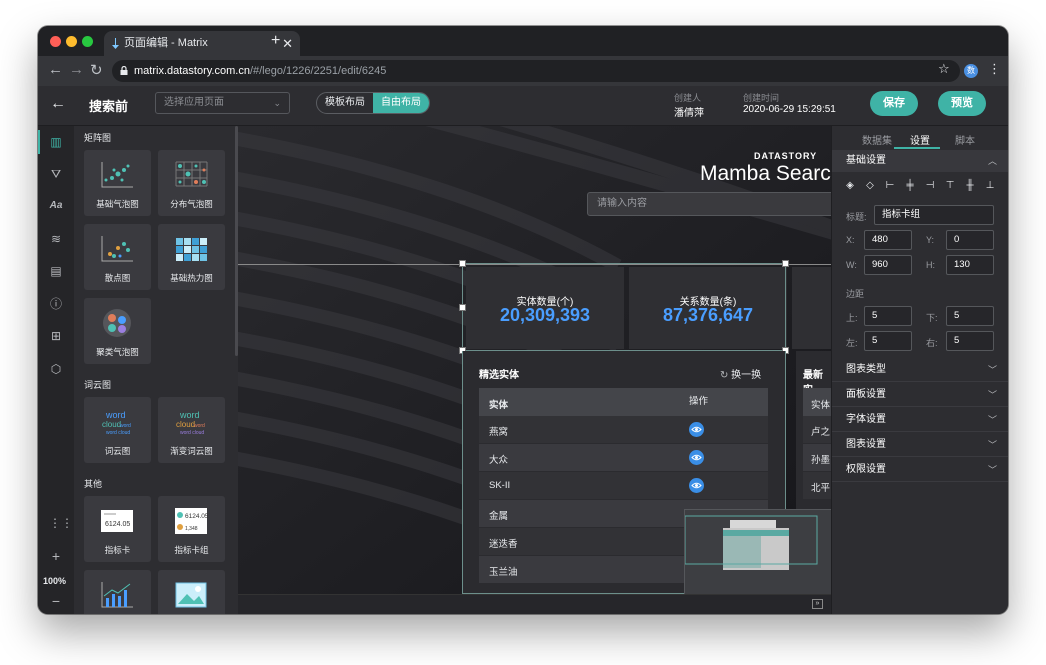 The height and width of the screenshot is (665, 1046). I want to click on row-entity: SK-II, so click(500, 485).